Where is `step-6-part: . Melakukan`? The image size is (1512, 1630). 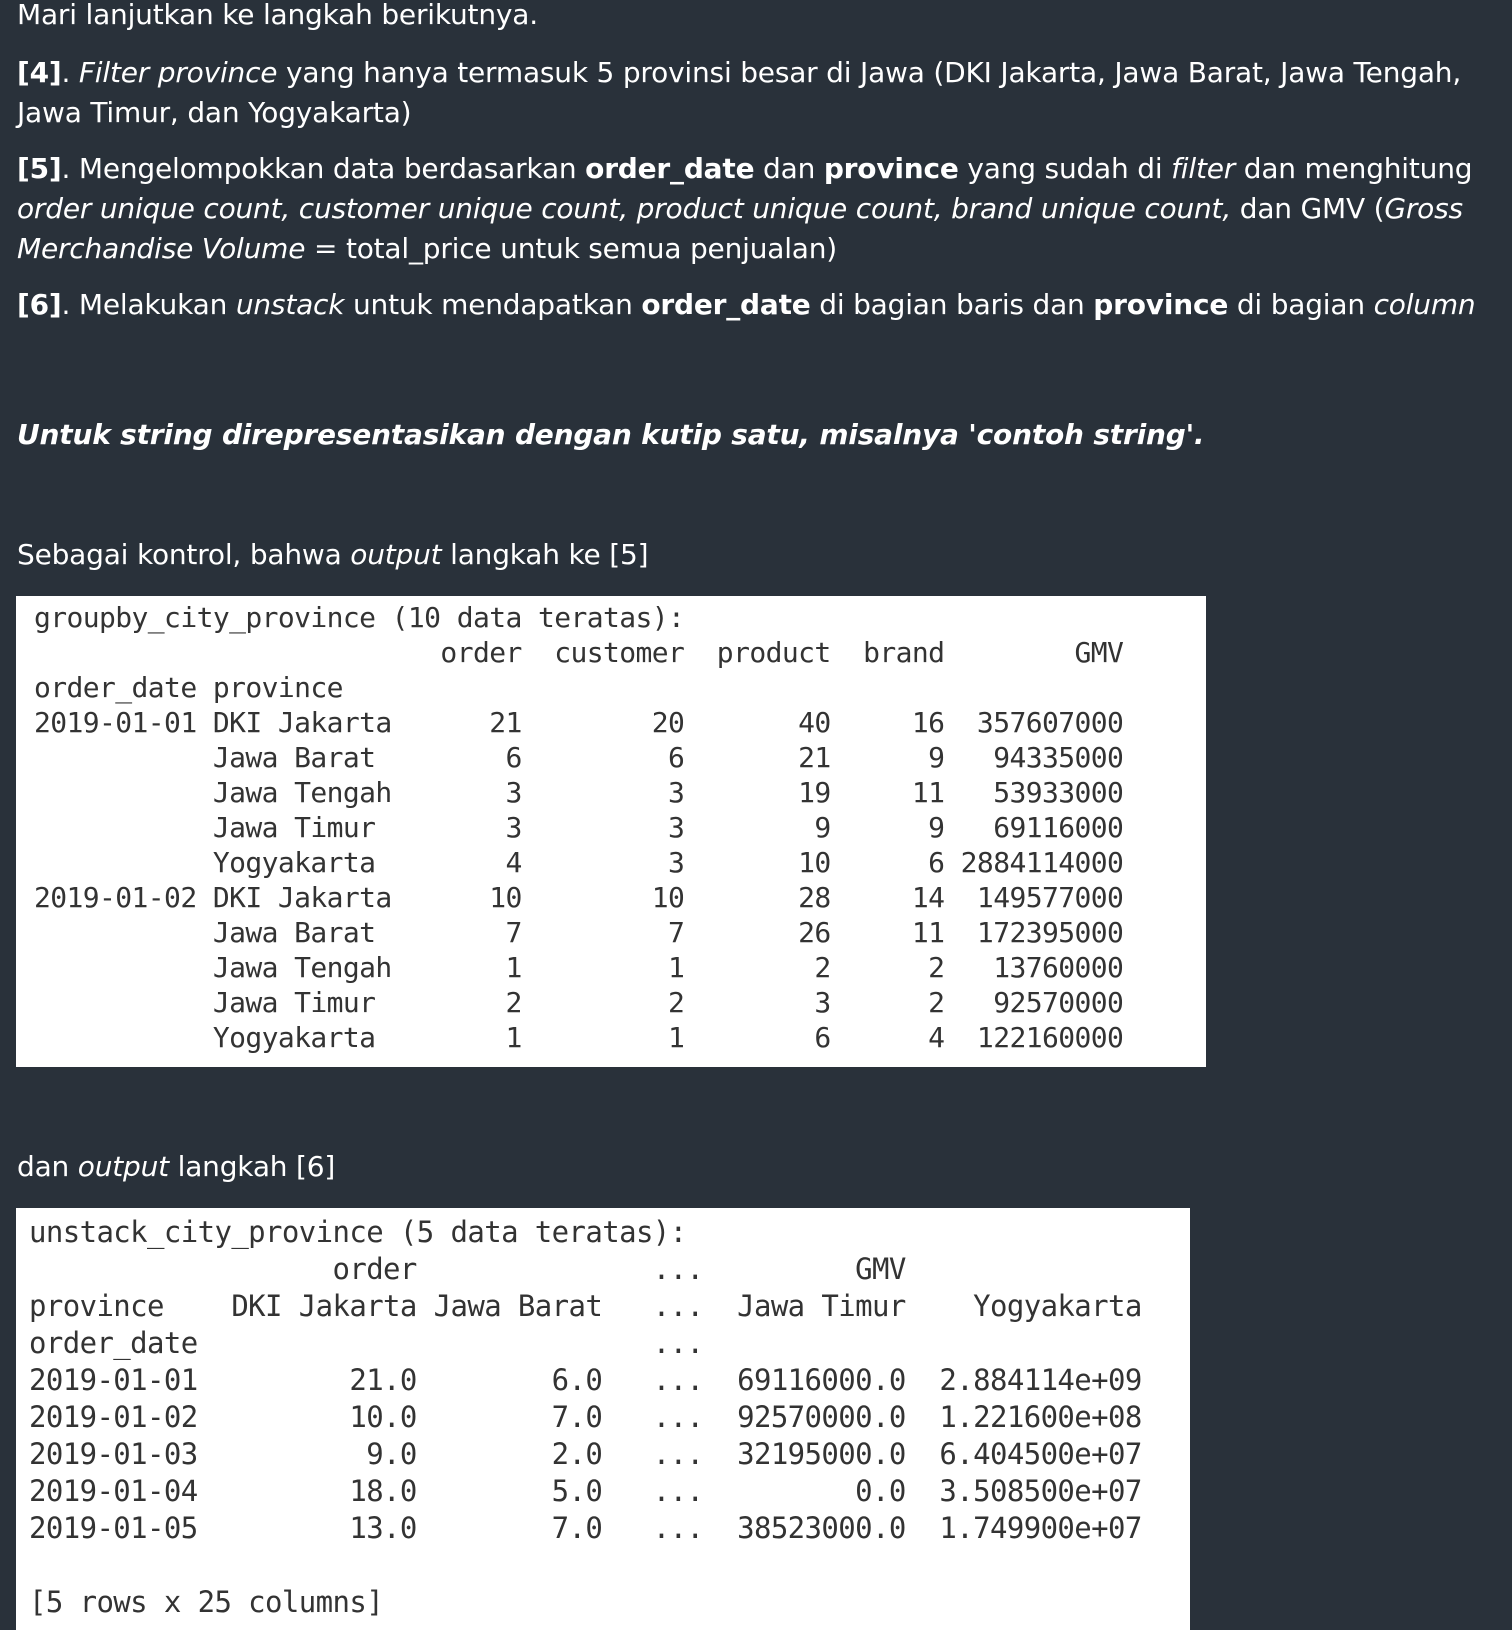 step-6-part: . Melakukan is located at coordinates (148, 304).